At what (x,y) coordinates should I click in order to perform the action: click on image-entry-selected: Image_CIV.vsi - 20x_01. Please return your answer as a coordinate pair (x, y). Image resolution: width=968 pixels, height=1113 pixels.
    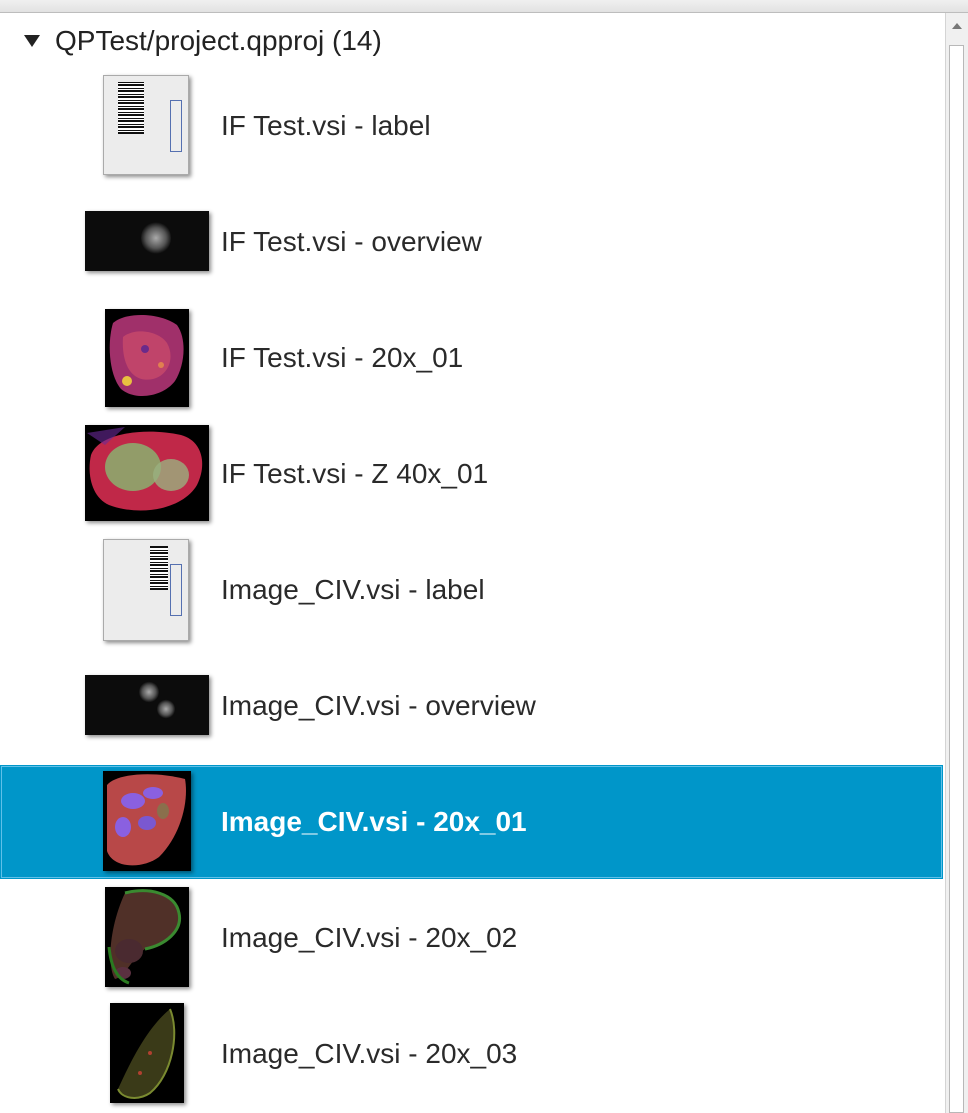
    Looking at the image, I should click on (471, 822).